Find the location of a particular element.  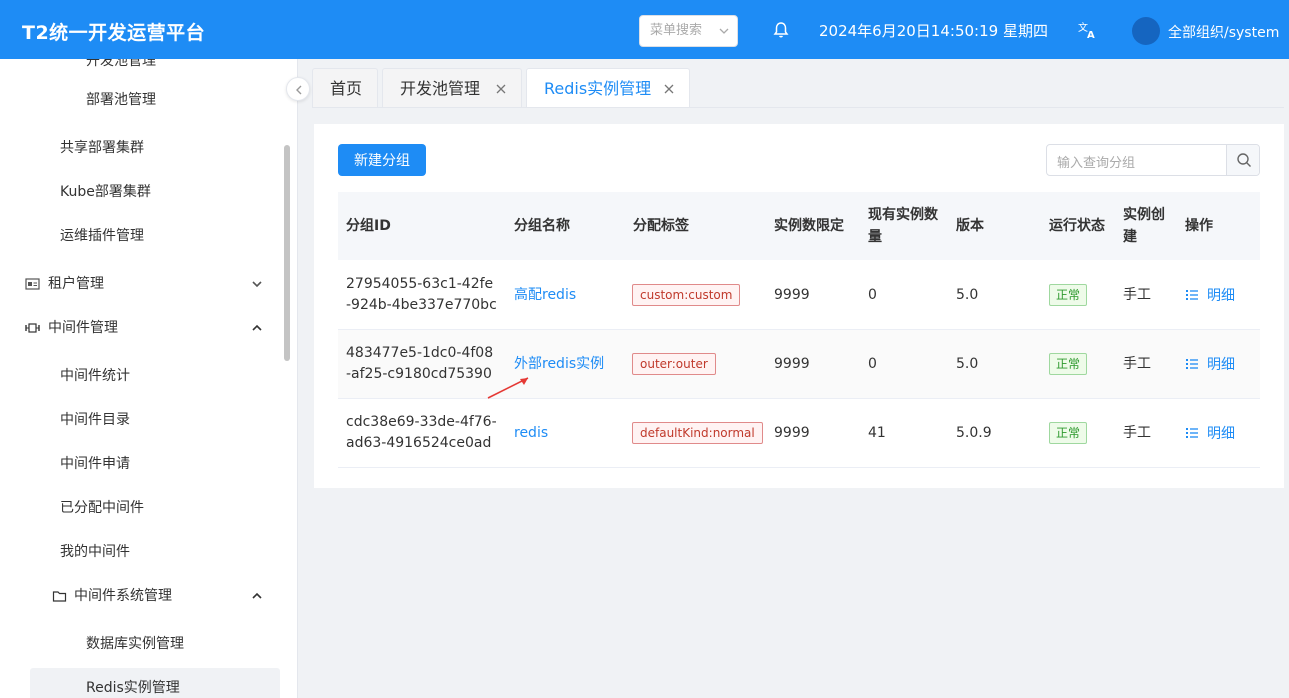

cell-count: 41 is located at coordinates (877, 433).